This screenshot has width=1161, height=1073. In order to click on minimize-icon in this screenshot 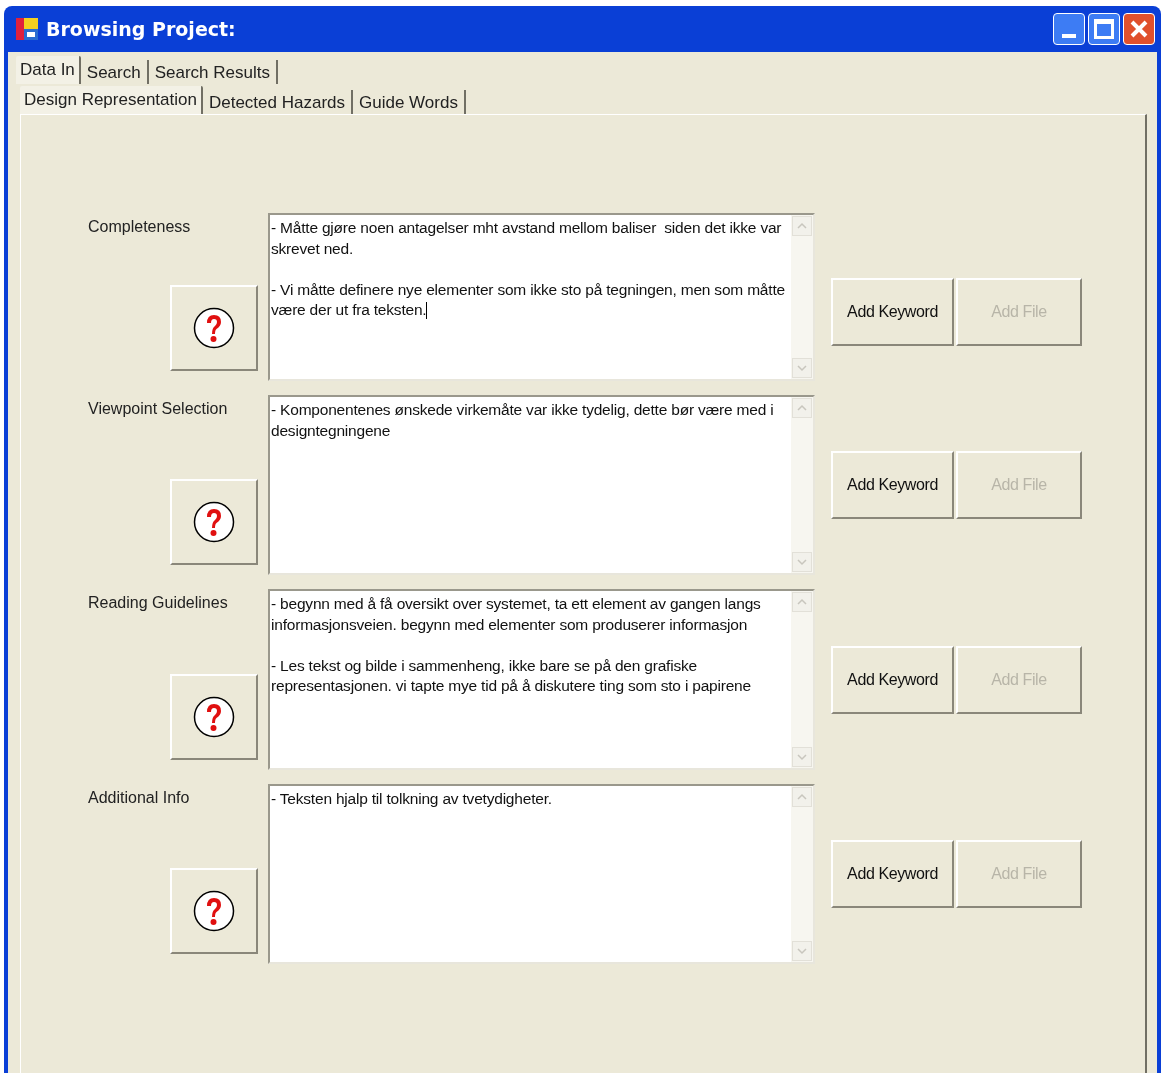, I will do `click(1069, 36)`.